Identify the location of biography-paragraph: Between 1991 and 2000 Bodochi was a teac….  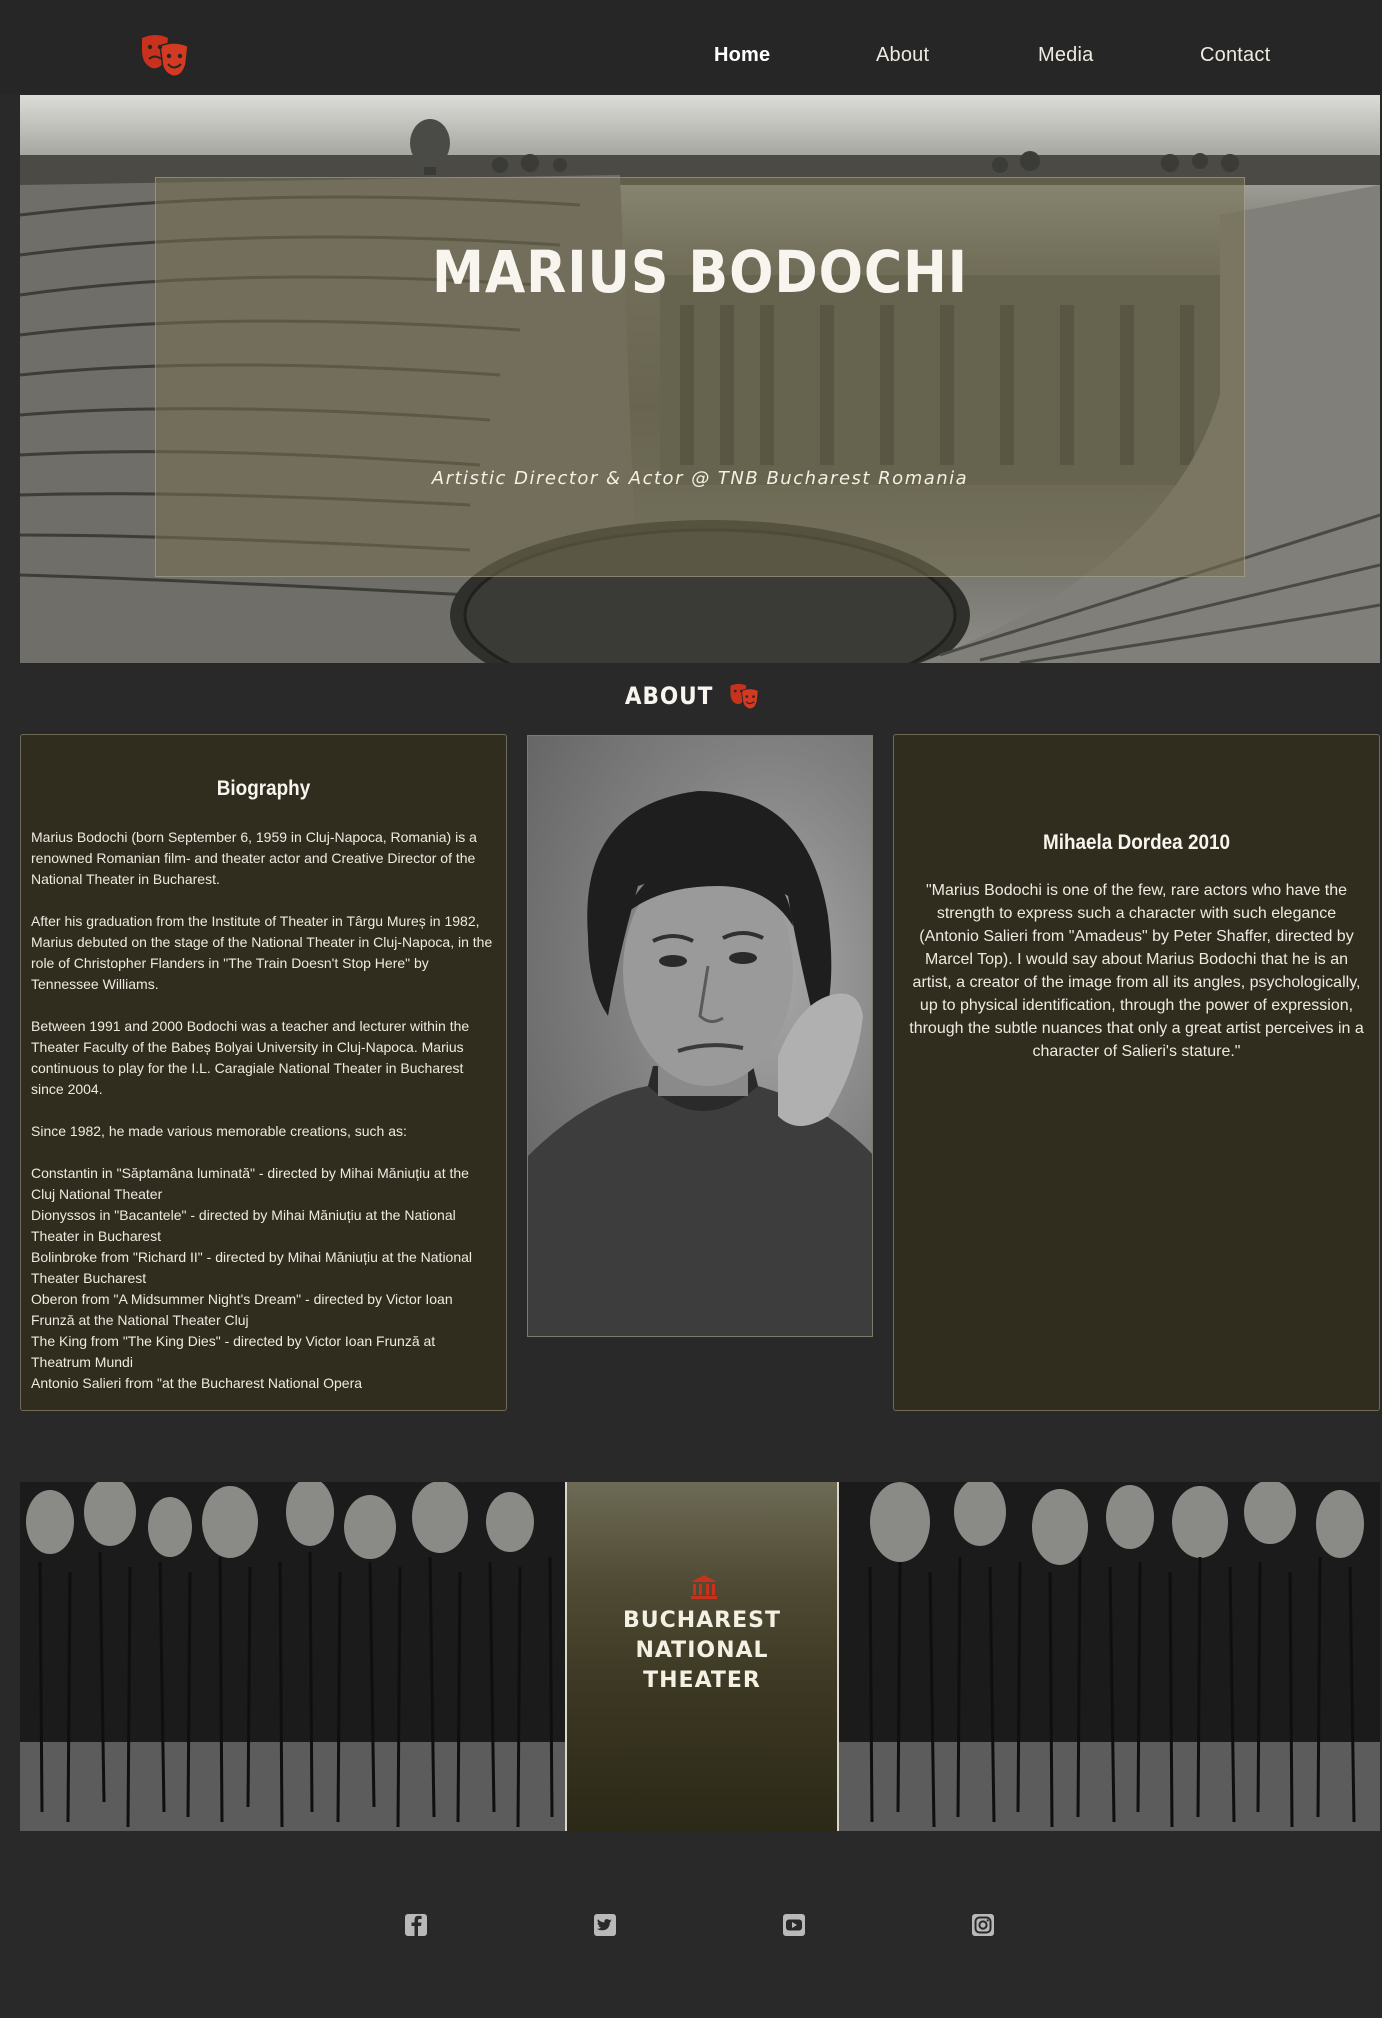
(250, 1057).